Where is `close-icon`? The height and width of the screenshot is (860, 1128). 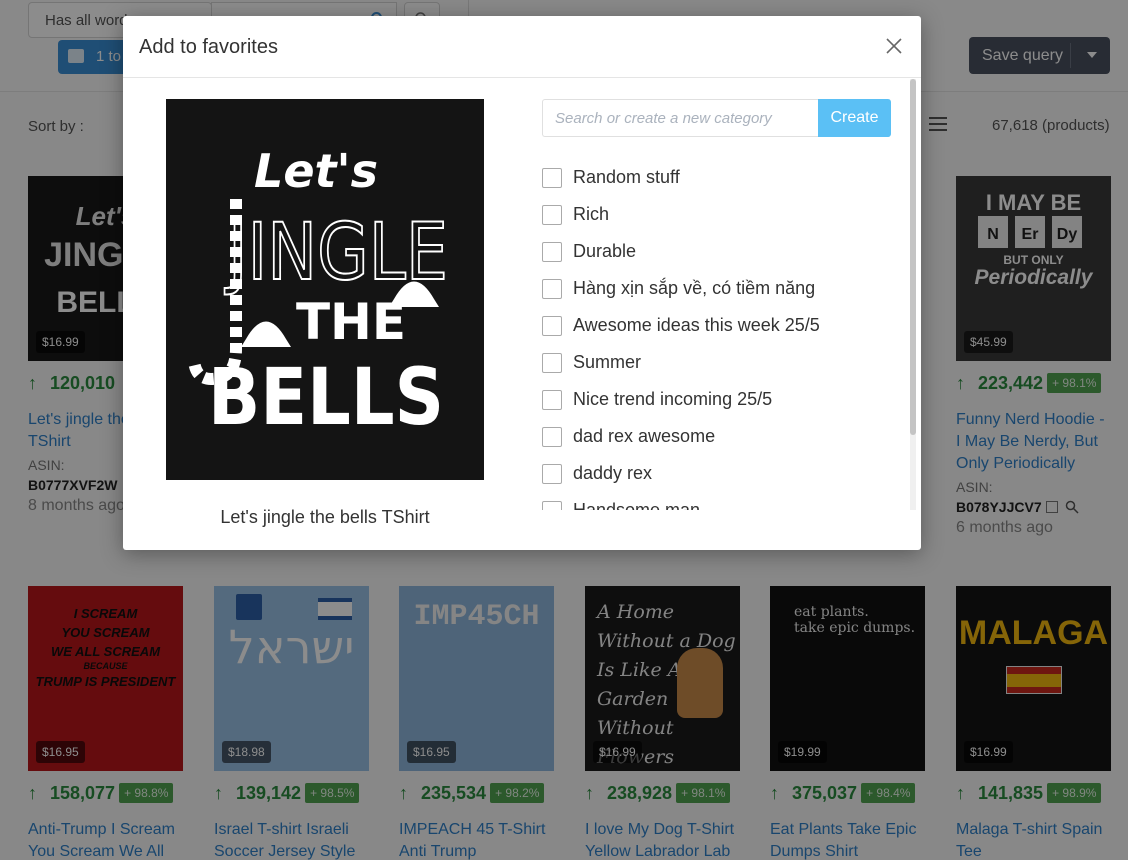 close-icon is located at coordinates (894, 46).